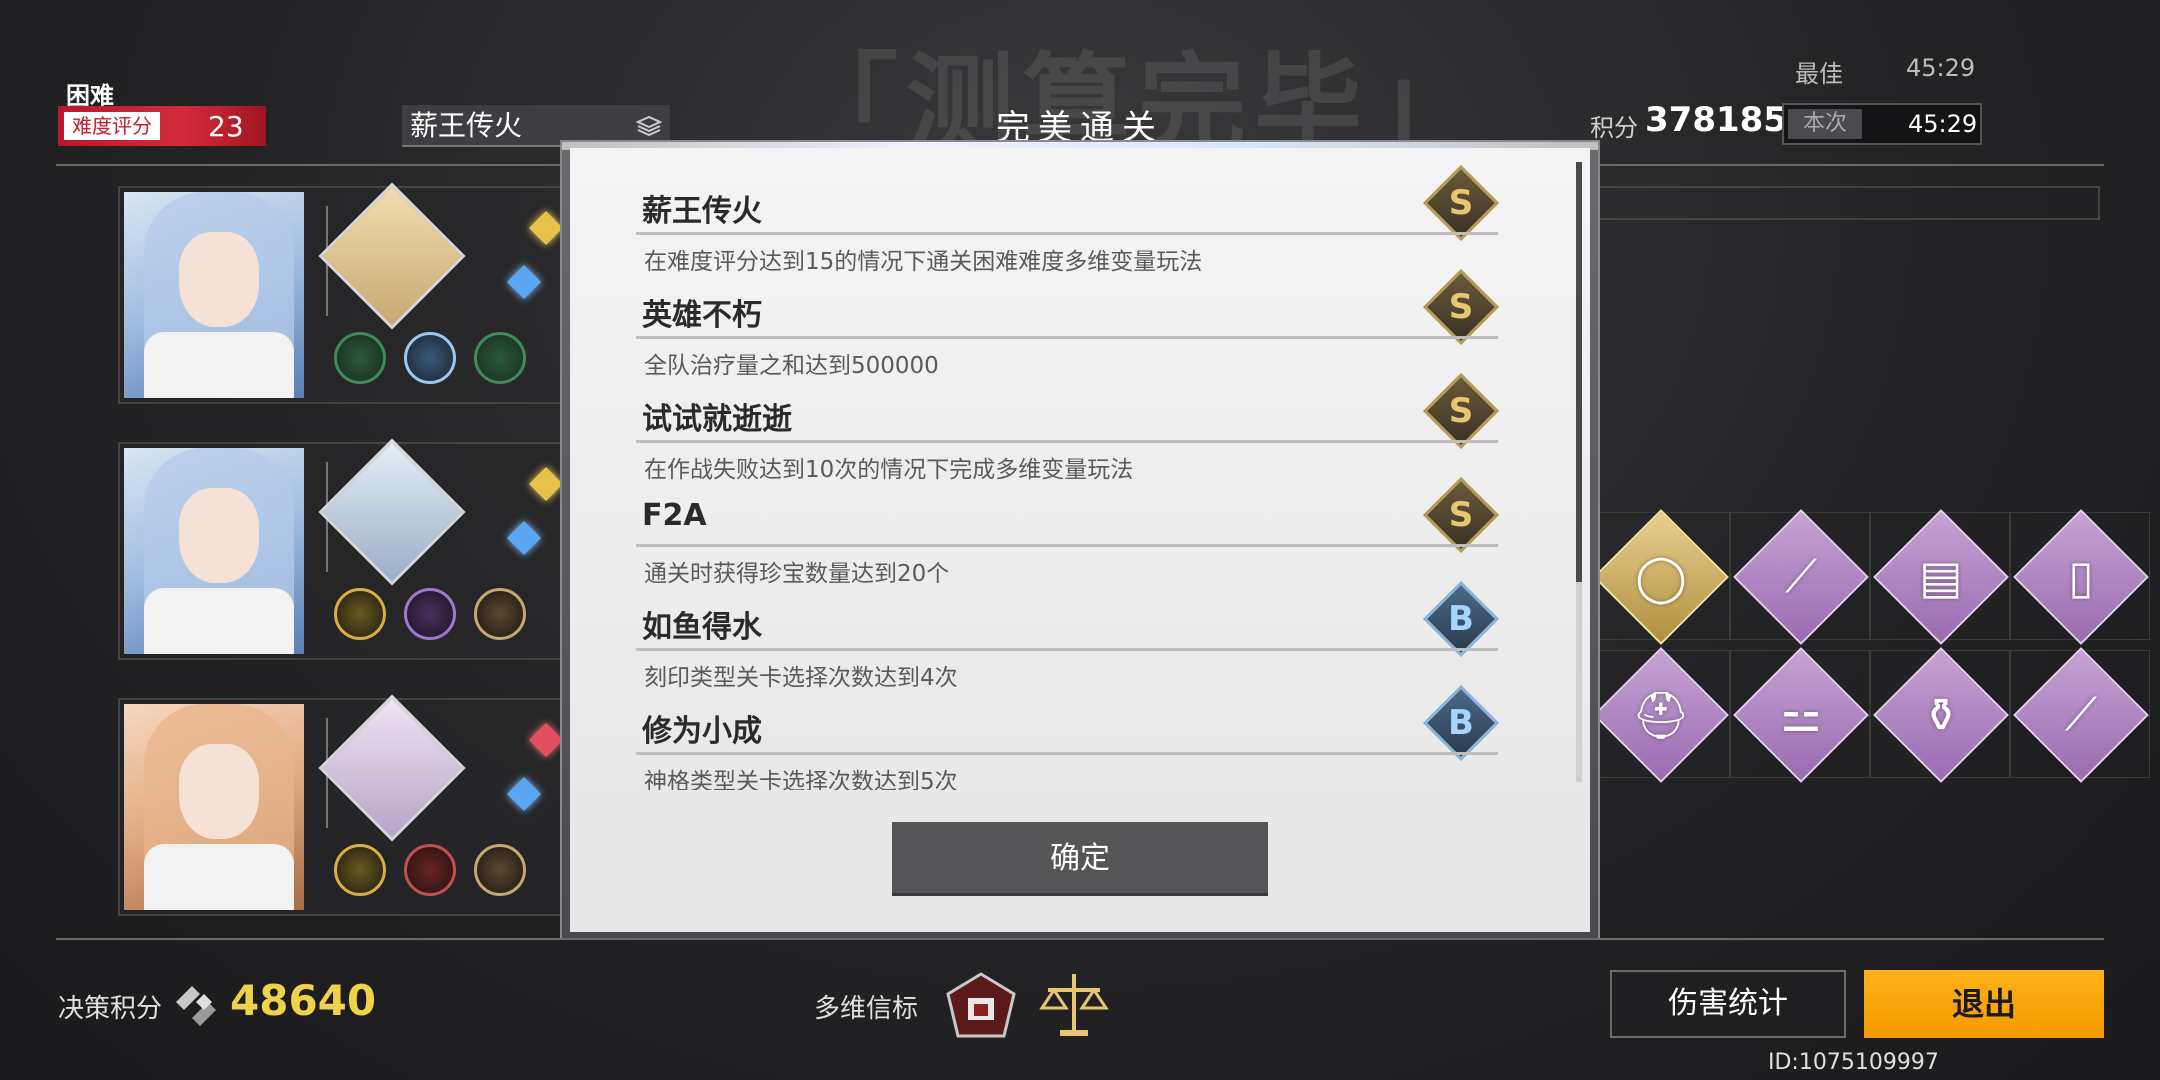 The width and height of the screenshot is (2160, 1080). Describe the element at coordinates (1080, 859) in the screenshot. I see `confirm-button: 确定` at that location.